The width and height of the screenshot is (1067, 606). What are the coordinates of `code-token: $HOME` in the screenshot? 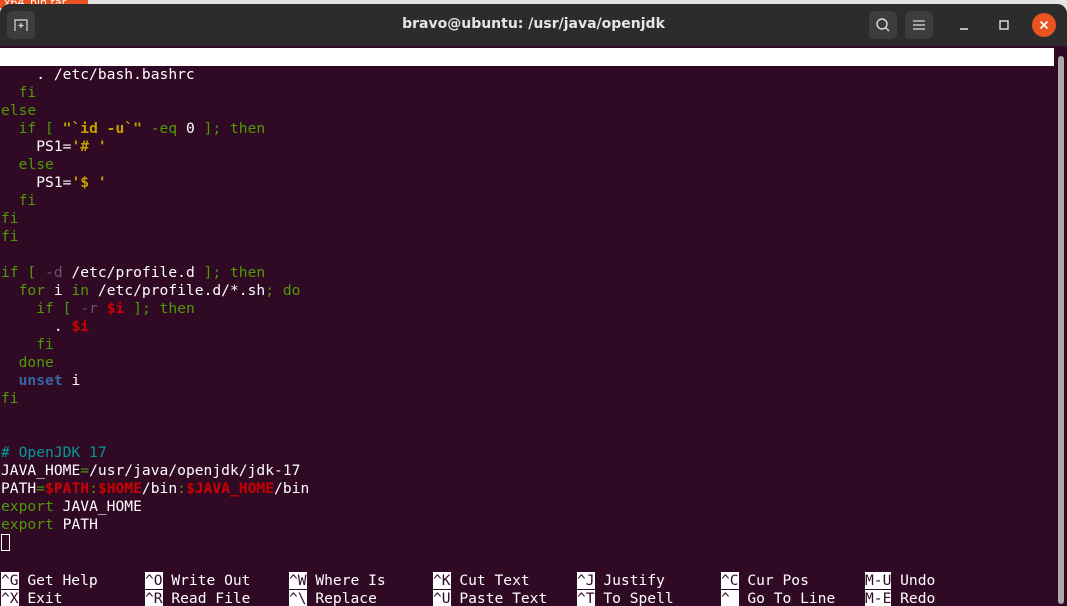 It's located at (119, 488).